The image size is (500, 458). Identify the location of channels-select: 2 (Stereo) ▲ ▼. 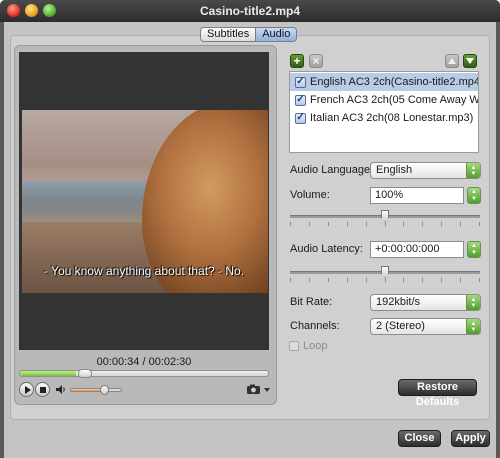
(425, 326).